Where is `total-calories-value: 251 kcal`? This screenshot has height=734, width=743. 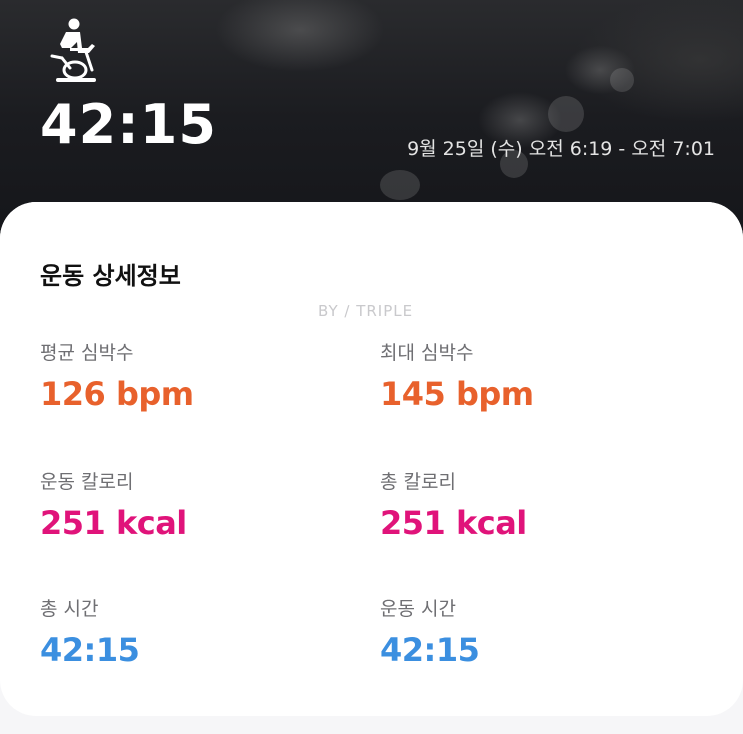
total-calories-value: 251 kcal is located at coordinates (453, 523).